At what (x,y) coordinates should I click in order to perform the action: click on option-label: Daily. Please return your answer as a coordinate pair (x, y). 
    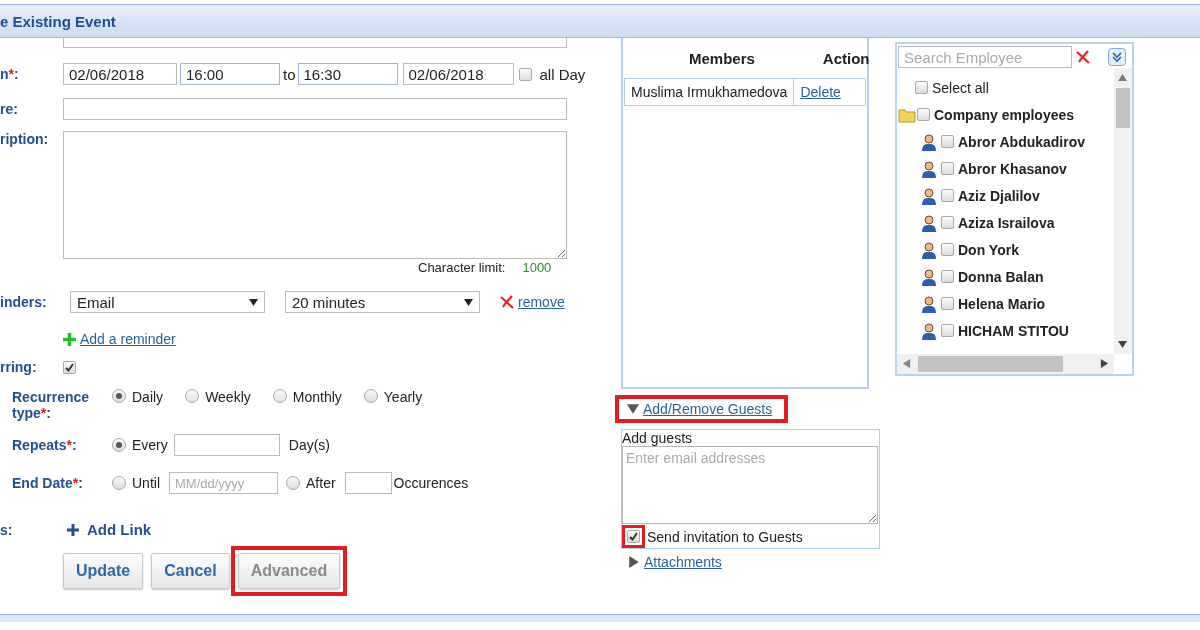
    Looking at the image, I should click on (148, 397).